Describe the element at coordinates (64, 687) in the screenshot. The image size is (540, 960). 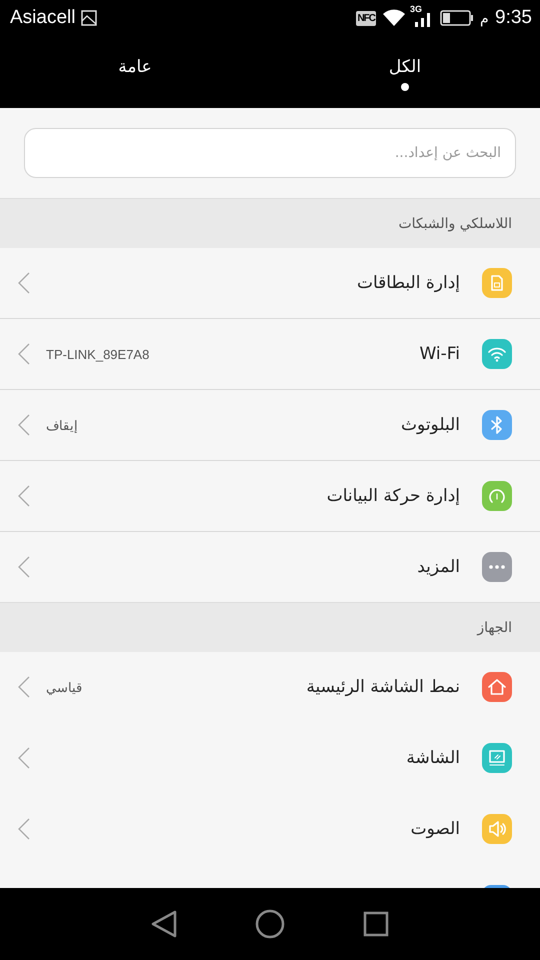
I see `setting-value: قياسي` at that location.